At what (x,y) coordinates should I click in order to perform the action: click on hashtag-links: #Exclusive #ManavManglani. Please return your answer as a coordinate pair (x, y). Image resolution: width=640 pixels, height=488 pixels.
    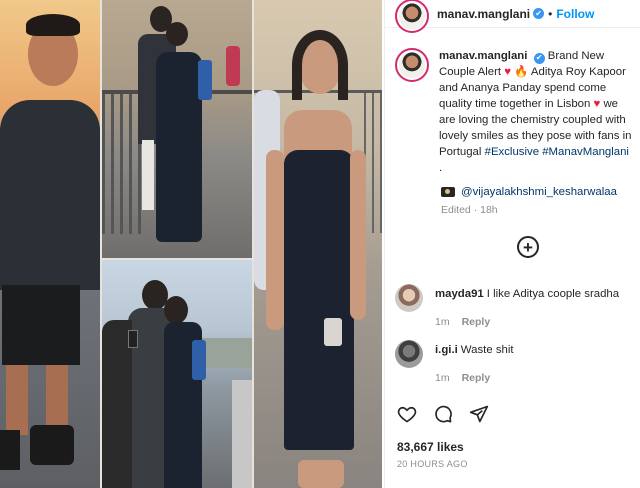
    Looking at the image, I should click on (557, 152).